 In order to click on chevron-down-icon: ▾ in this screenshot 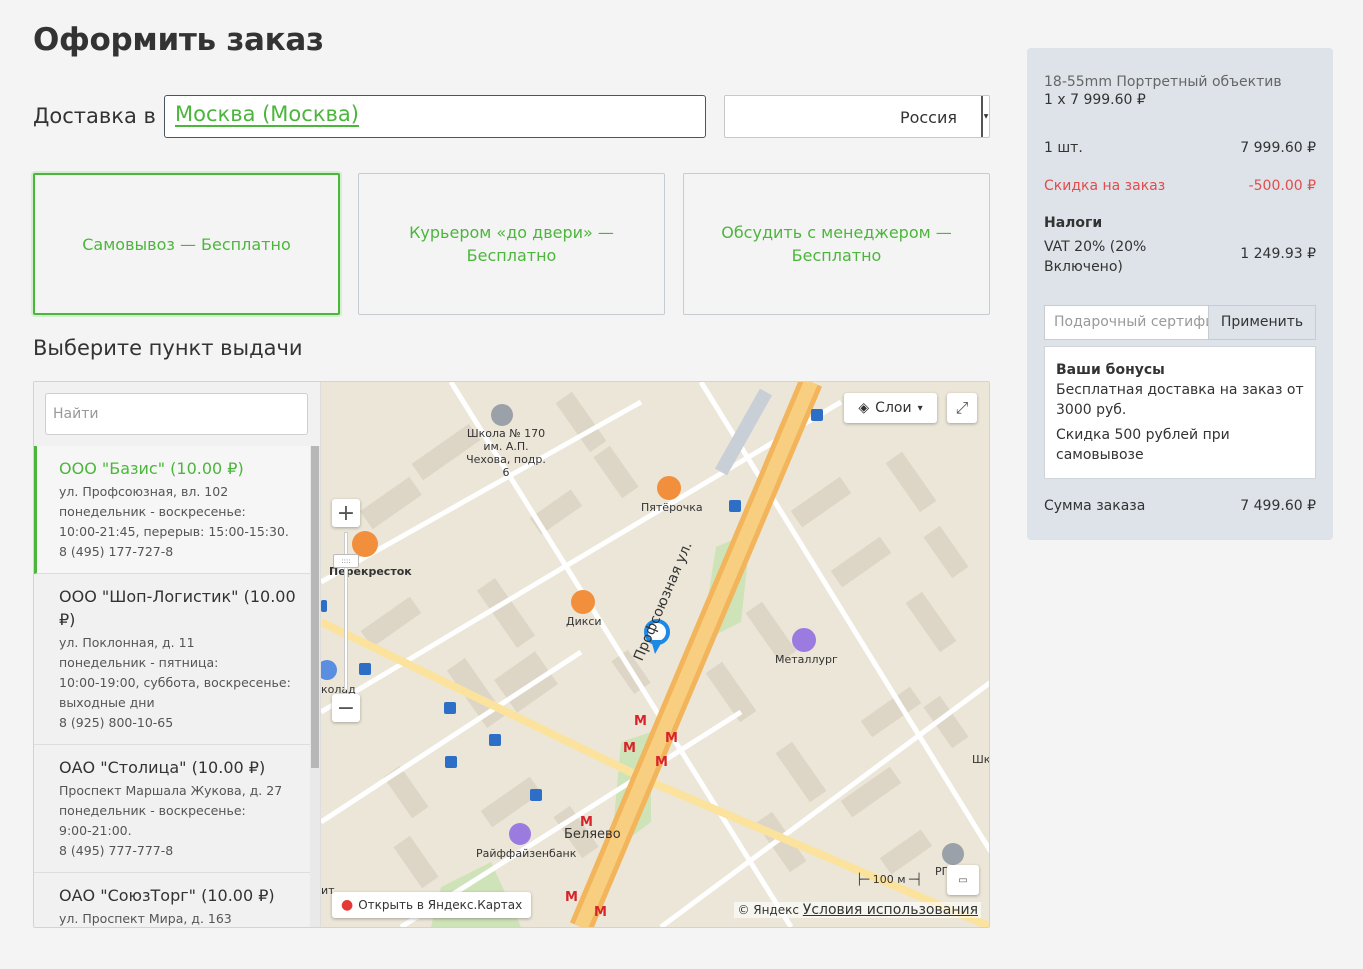, I will do `click(920, 408)`.